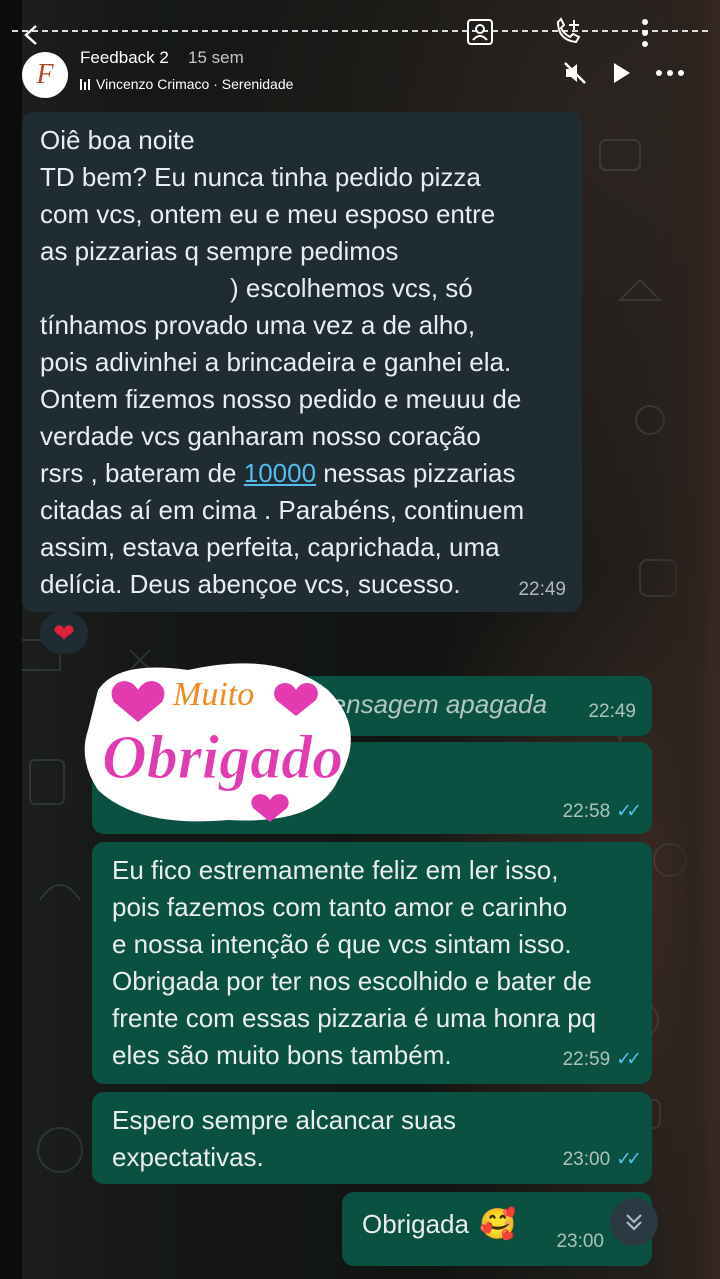 Image resolution: width=720 pixels, height=1279 pixels. Describe the element at coordinates (568, 32) in the screenshot. I see `call-add-icon` at that location.